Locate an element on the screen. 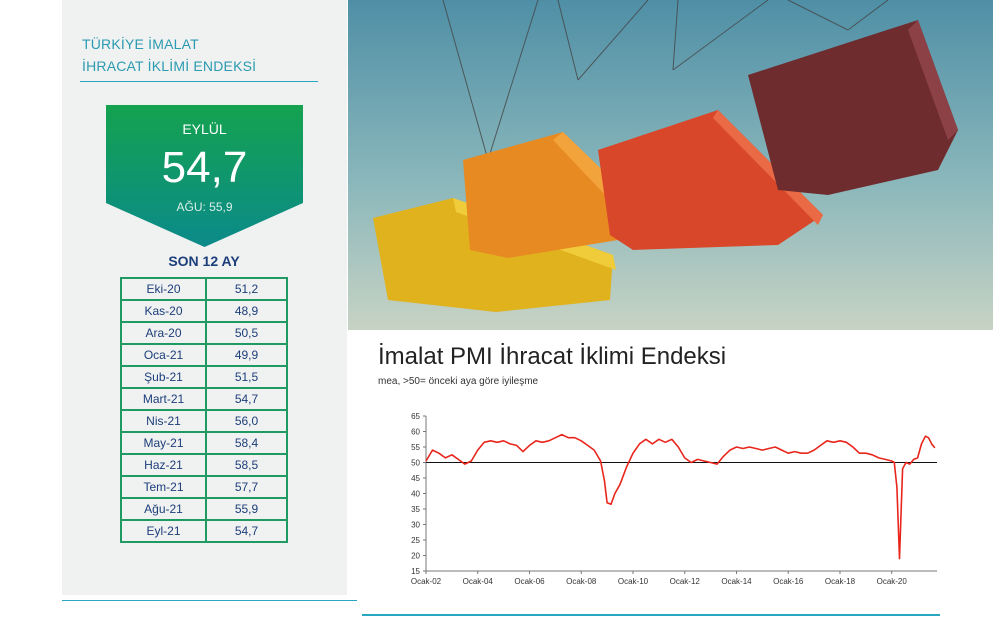 Image resolution: width=993 pixels, height=619 pixels. x-tick-label: Ocak-18 is located at coordinates (840, 581).